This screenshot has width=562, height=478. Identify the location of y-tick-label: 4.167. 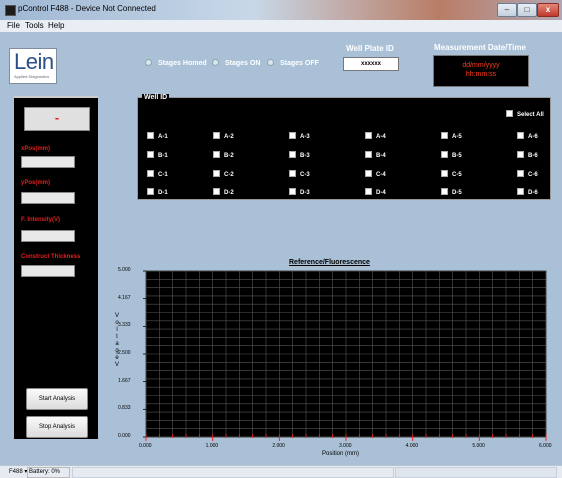
(124, 297).